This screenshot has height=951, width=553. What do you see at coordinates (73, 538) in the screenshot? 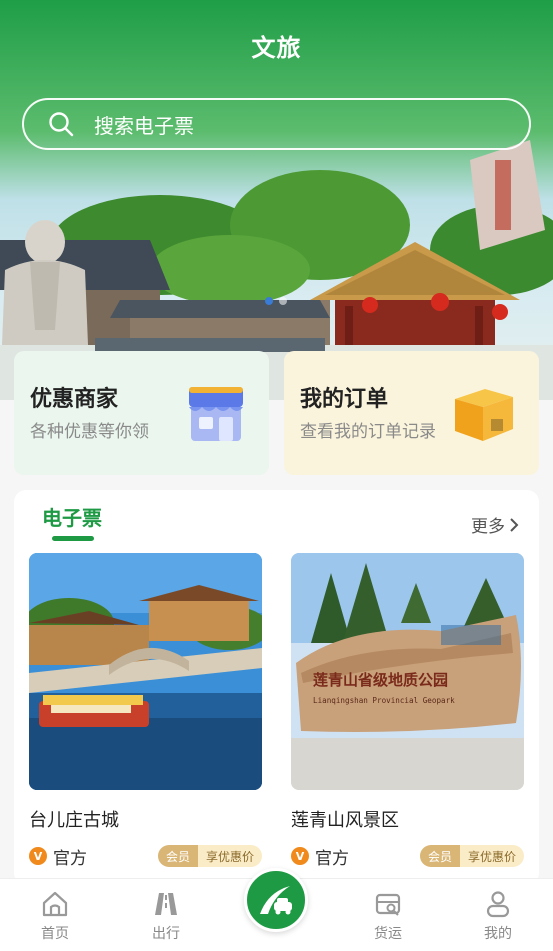
I see `section-title-underline` at bounding box center [73, 538].